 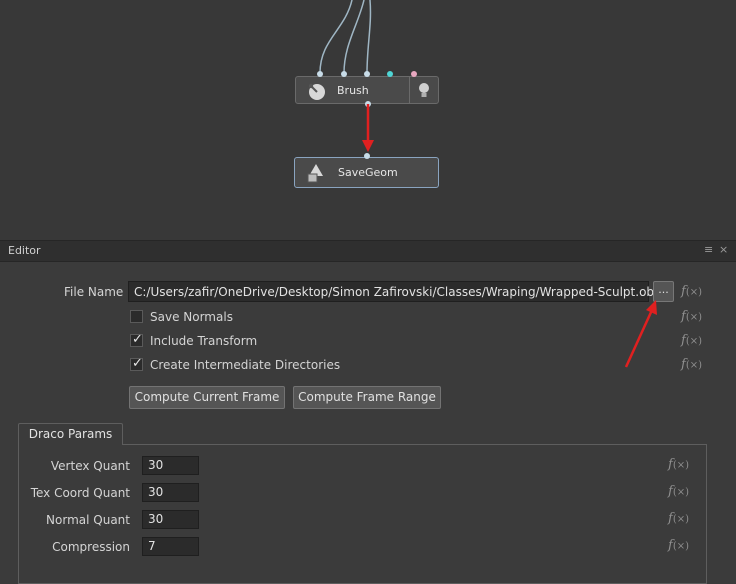 I want to click on panel-close-icon: ×, so click(x=723, y=249).